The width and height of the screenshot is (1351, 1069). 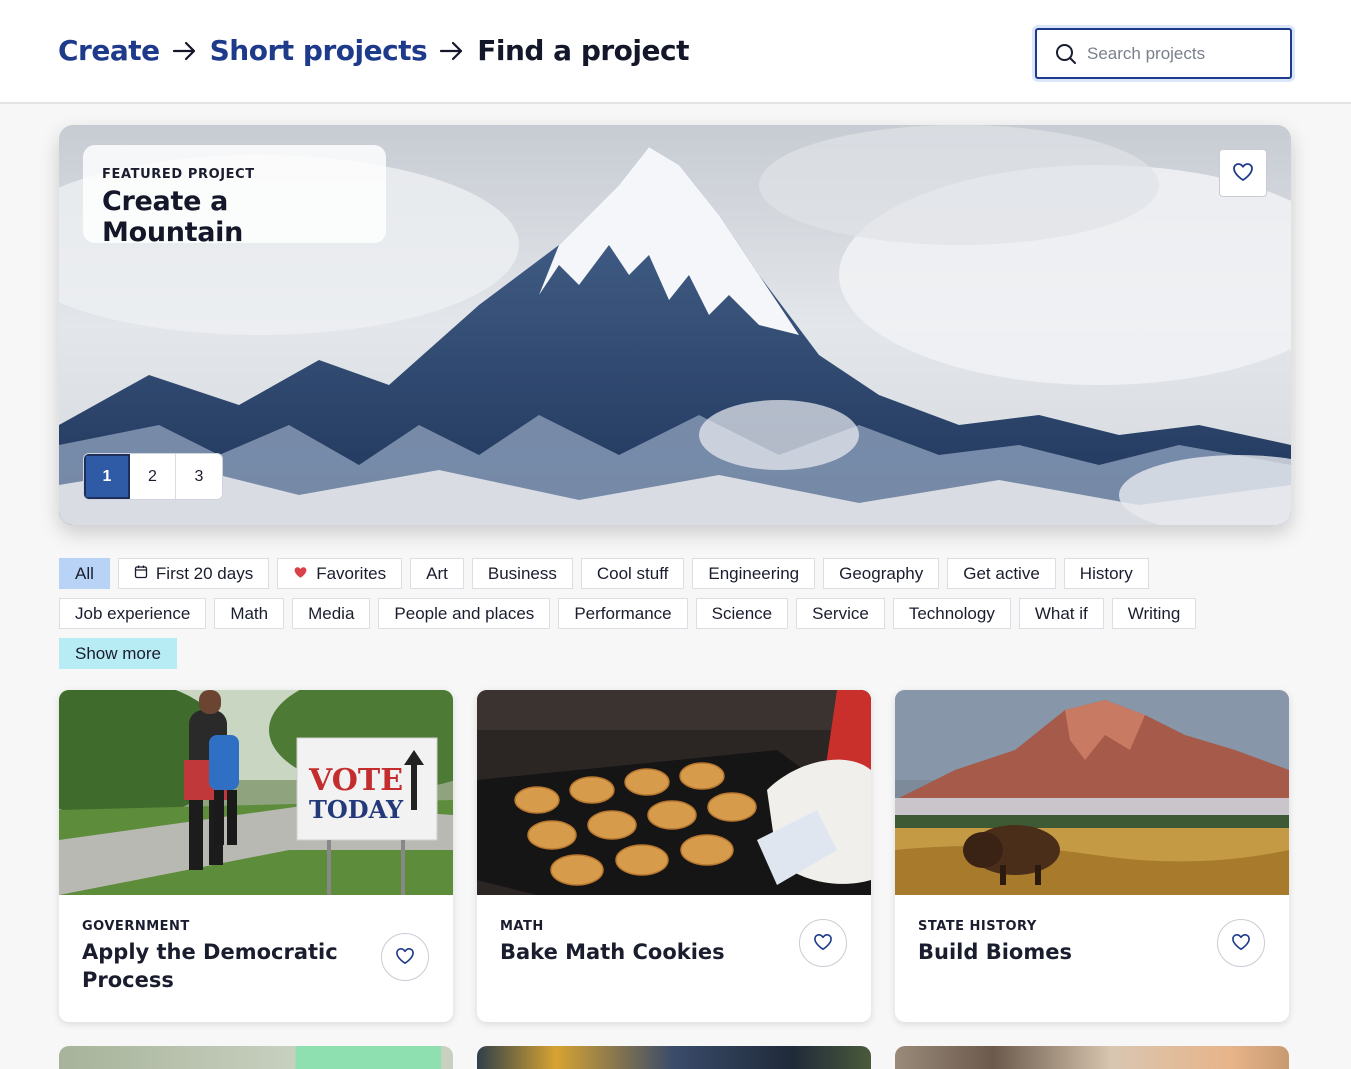 I want to click on breadcrumb-short-projects-link: Short projects, so click(x=319, y=50).